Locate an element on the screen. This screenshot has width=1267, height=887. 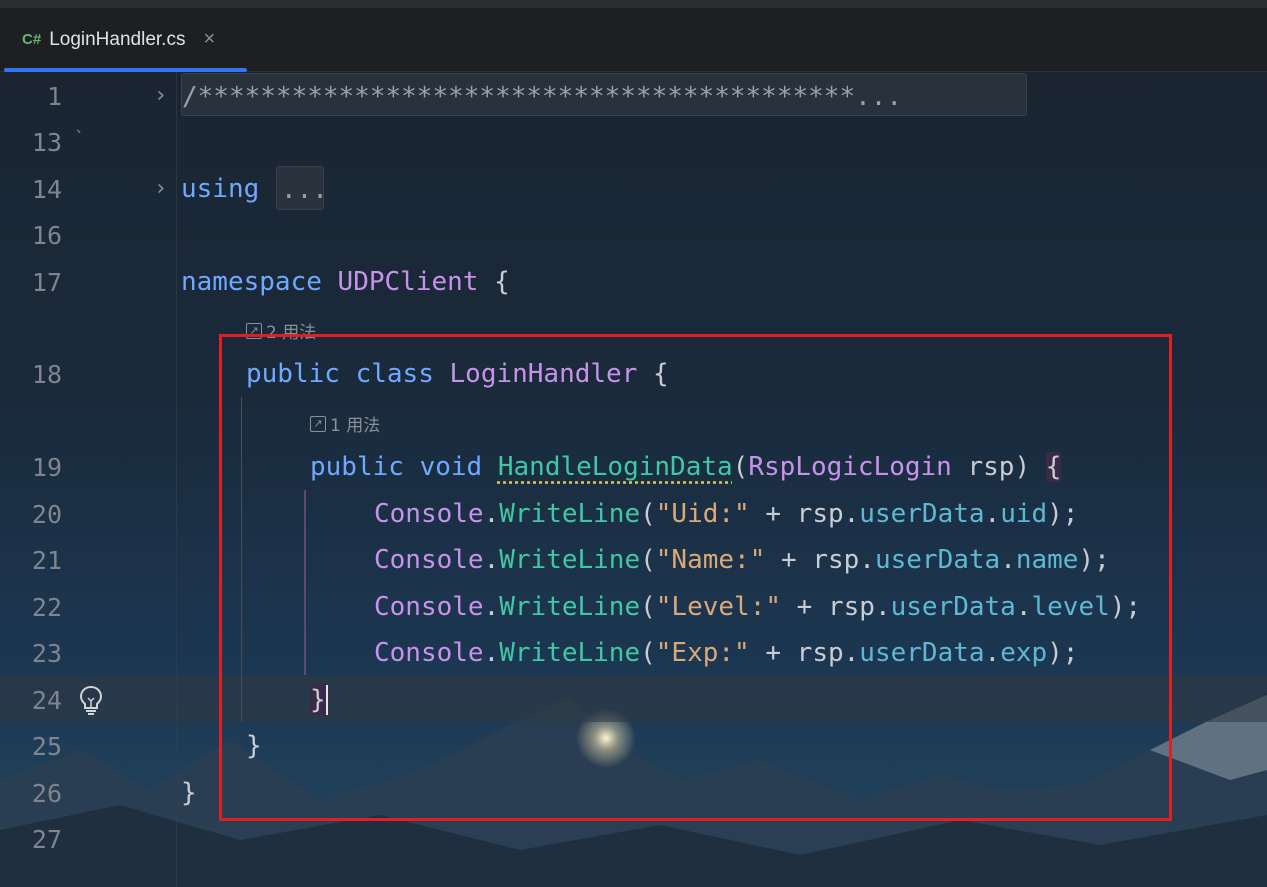
line-number: 17 is located at coordinates (46, 282).